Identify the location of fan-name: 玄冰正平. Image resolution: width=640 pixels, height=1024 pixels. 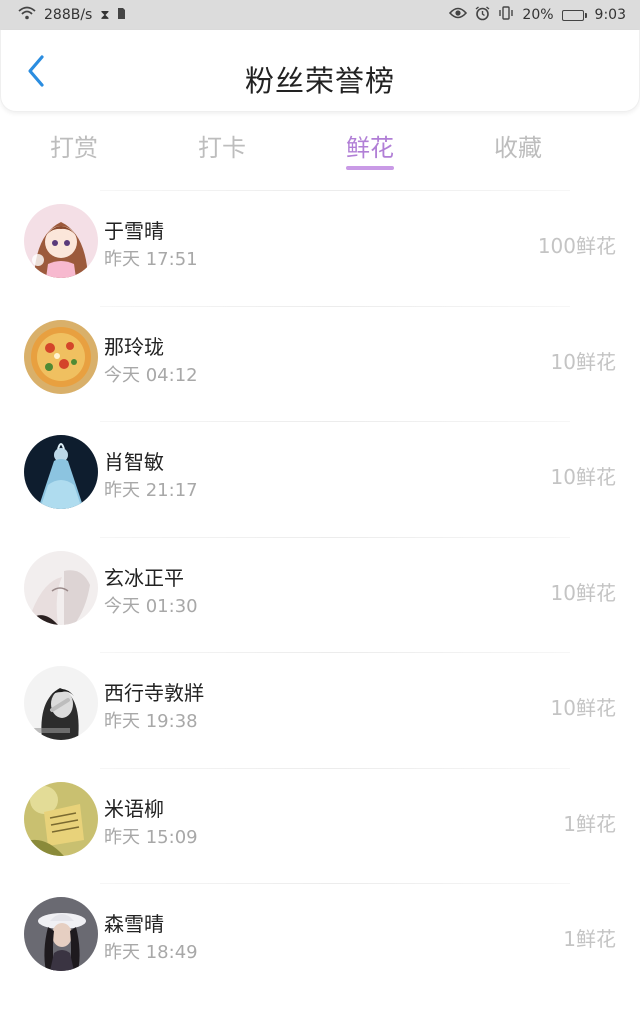
(144, 577).